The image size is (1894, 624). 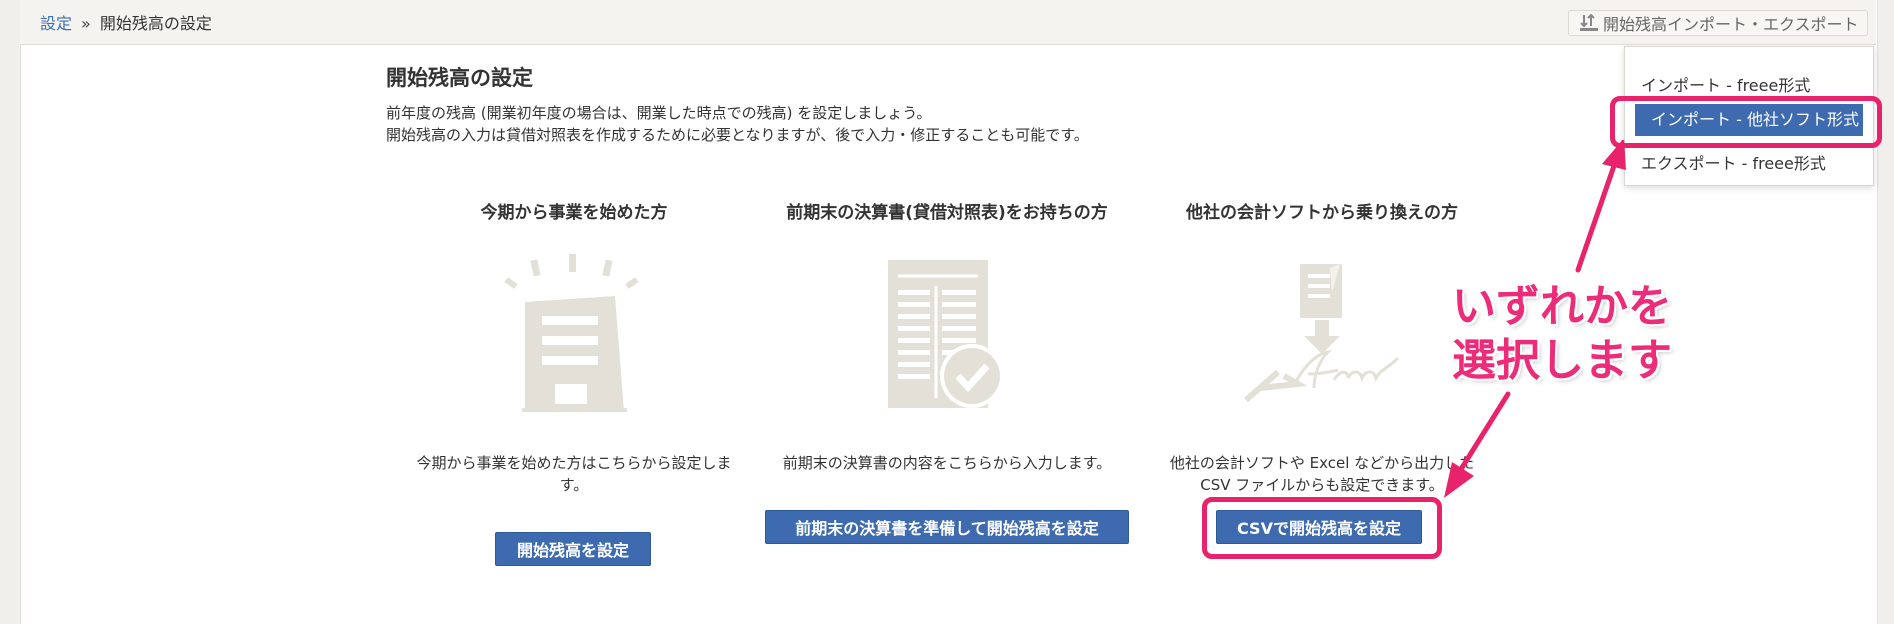 I want to click on highlight-menu-item, so click(x=1746, y=122).